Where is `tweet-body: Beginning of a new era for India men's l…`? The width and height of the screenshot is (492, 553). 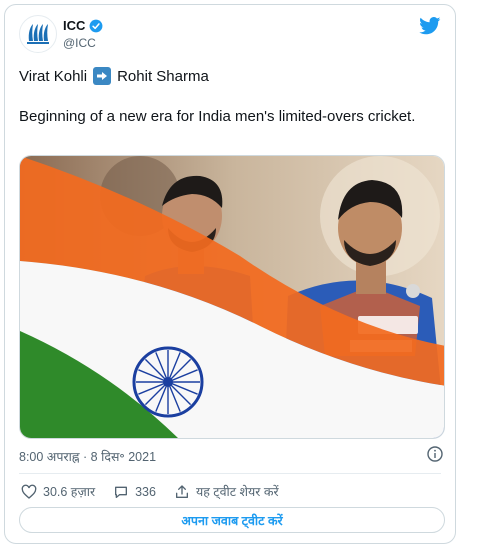 tweet-body: Beginning of a new era for India men's l… is located at coordinates (217, 116).